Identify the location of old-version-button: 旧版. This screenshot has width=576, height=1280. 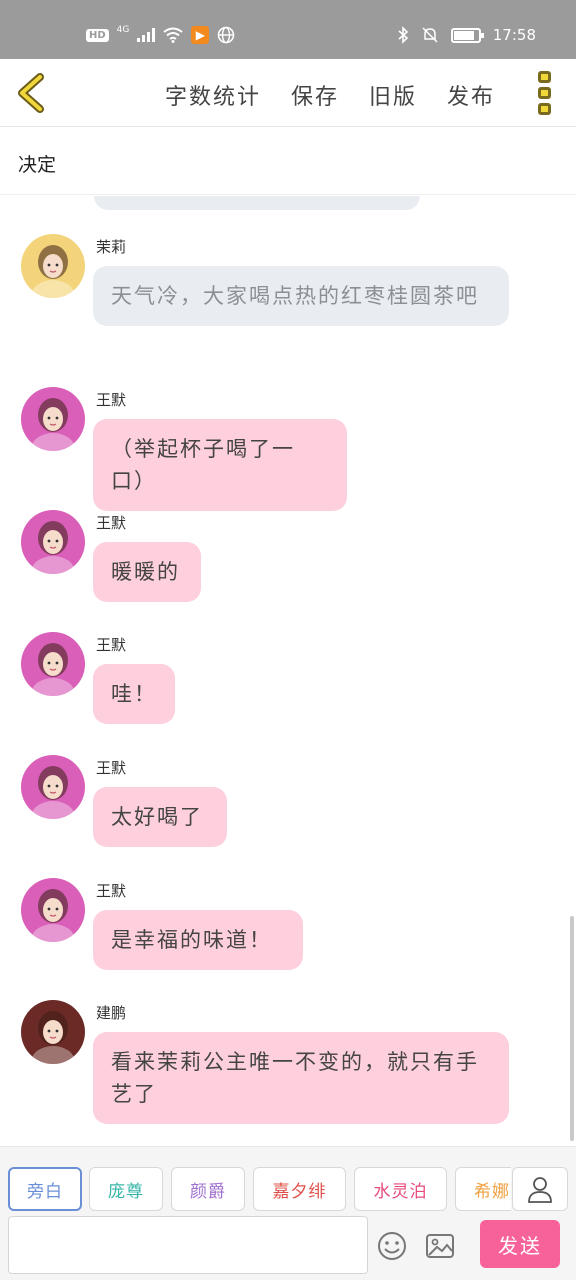
(393, 95).